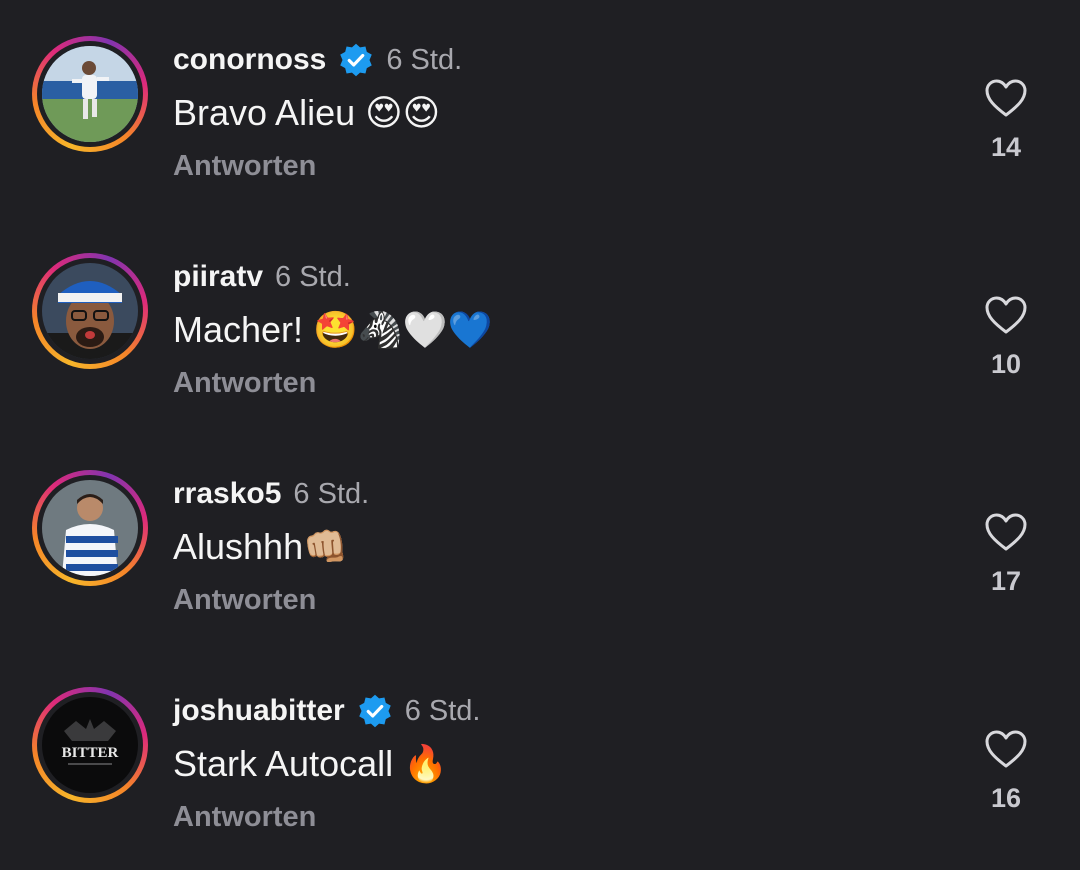 This screenshot has height=870, width=1080. I want to click on like-control: 17, so click(1006, 554).